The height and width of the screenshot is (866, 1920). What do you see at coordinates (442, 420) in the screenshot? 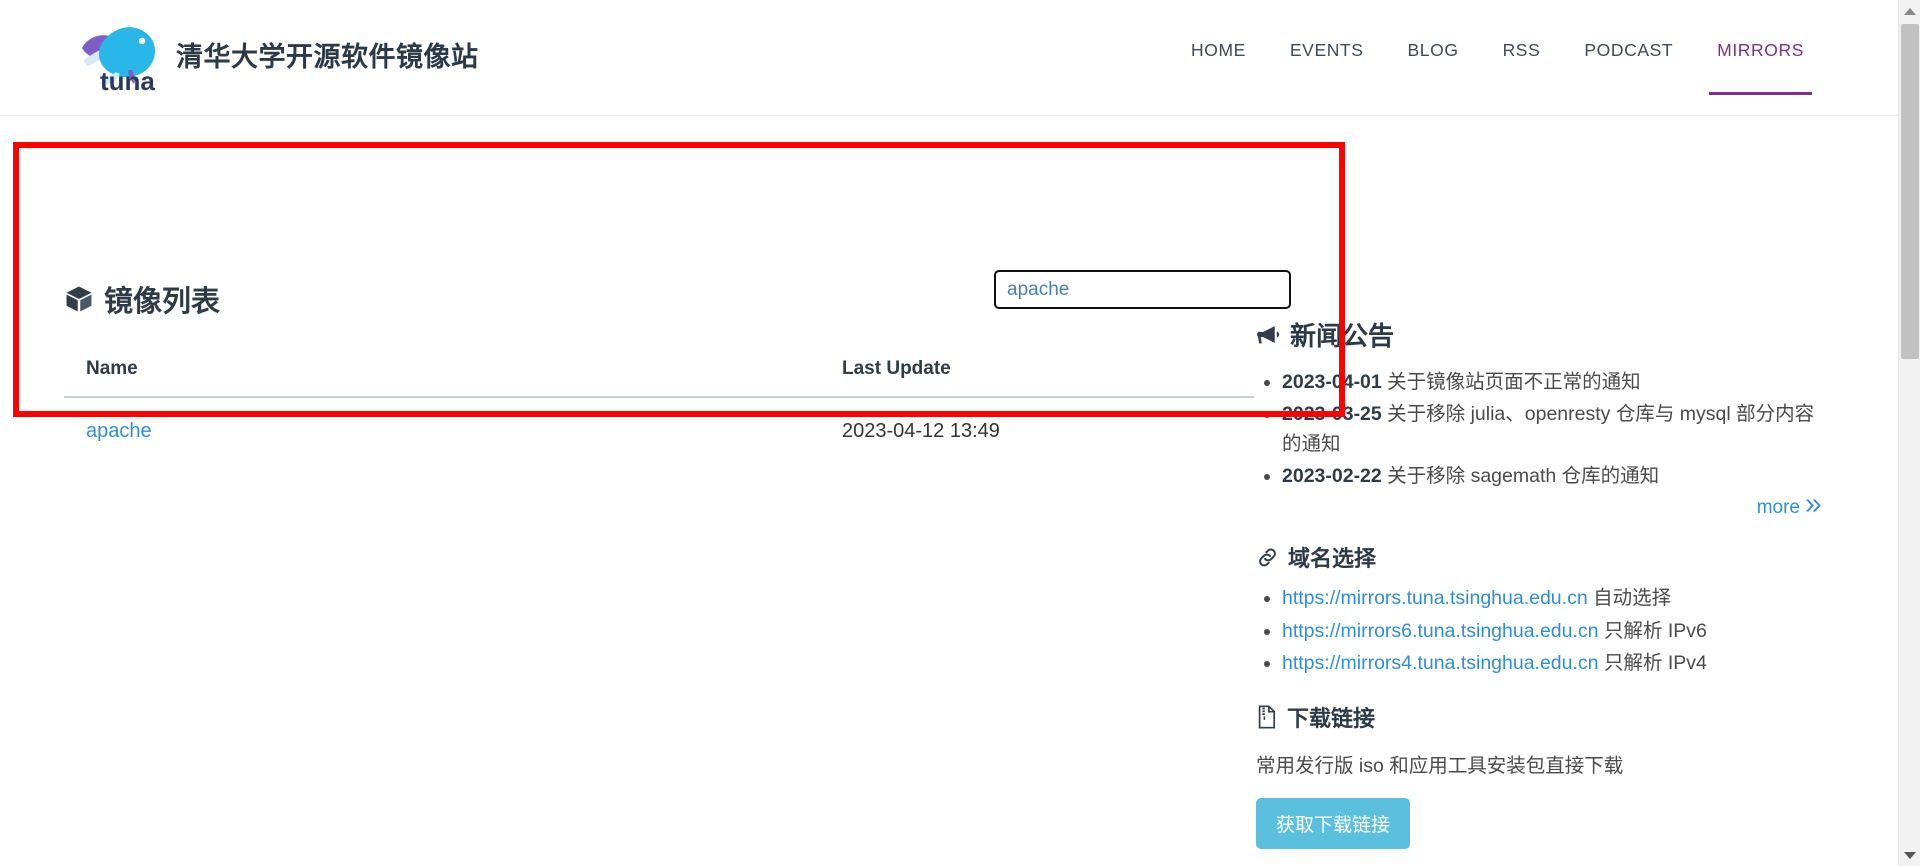
I see `cell-mirror-name: apache` at bounding box center [442, 420].